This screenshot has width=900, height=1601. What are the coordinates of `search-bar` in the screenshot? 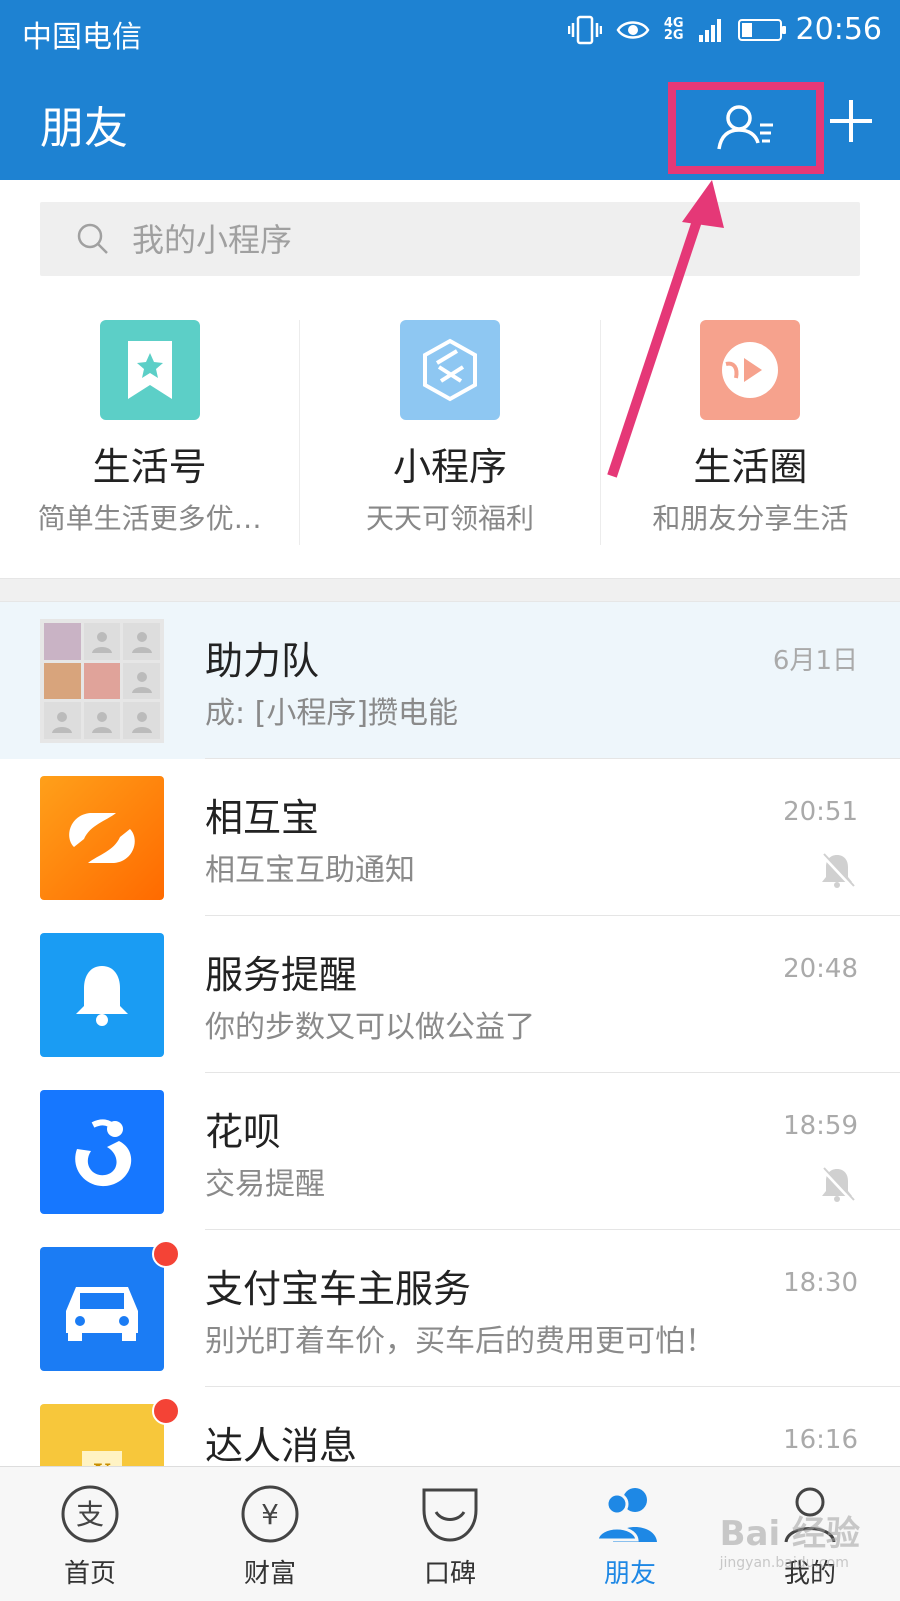 It's located at (450, 240).